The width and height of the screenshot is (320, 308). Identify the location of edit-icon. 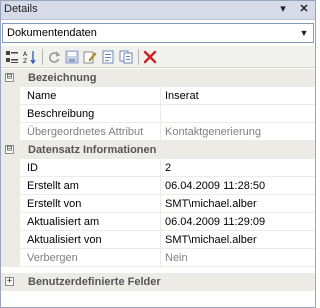
(90, 57).